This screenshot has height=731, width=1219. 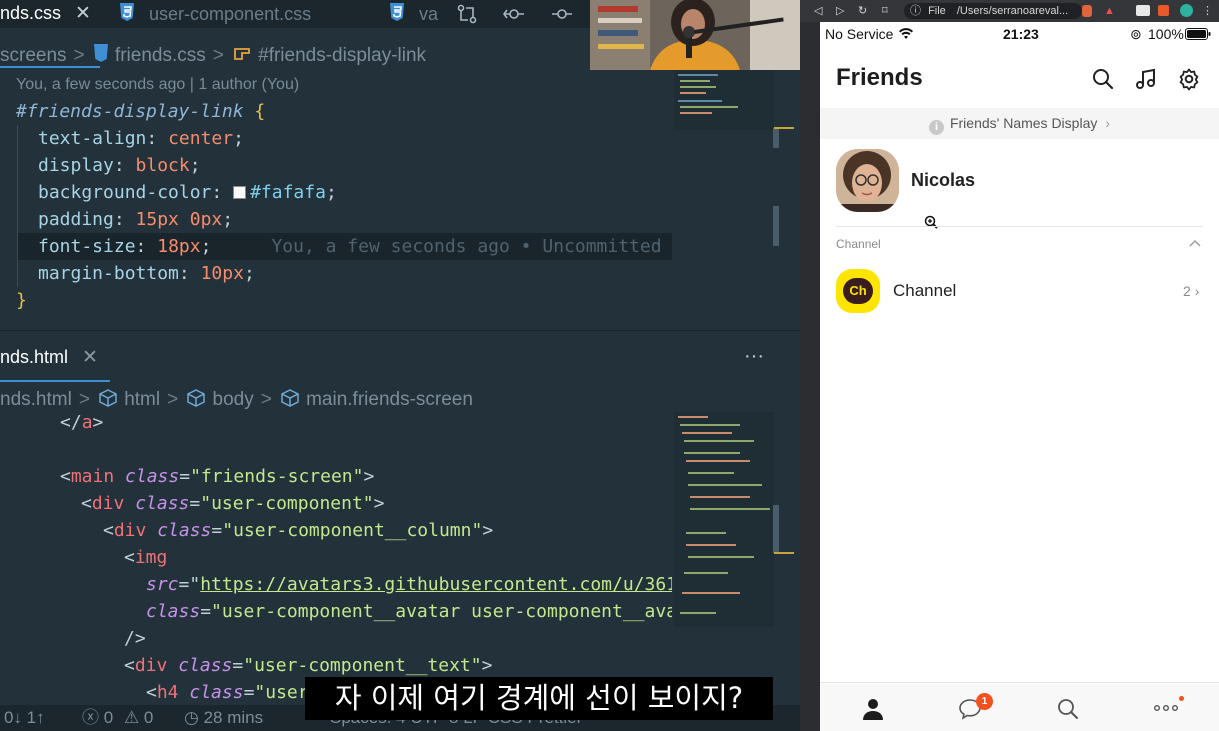 What do you see at coordinates (885, 11) in the screenshot?
I see `bookmark-icon: ⌑` at bounding box center [885, 11].